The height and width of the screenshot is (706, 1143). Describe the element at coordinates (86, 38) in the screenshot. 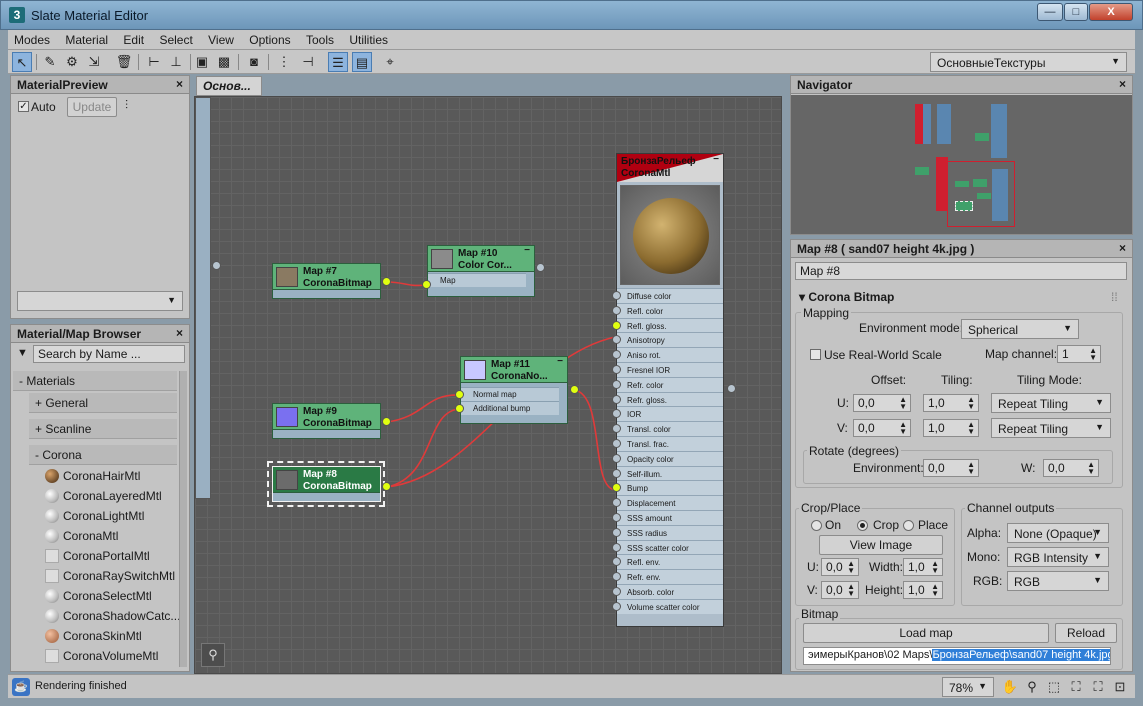

I see `menu-material: Material` at that location.